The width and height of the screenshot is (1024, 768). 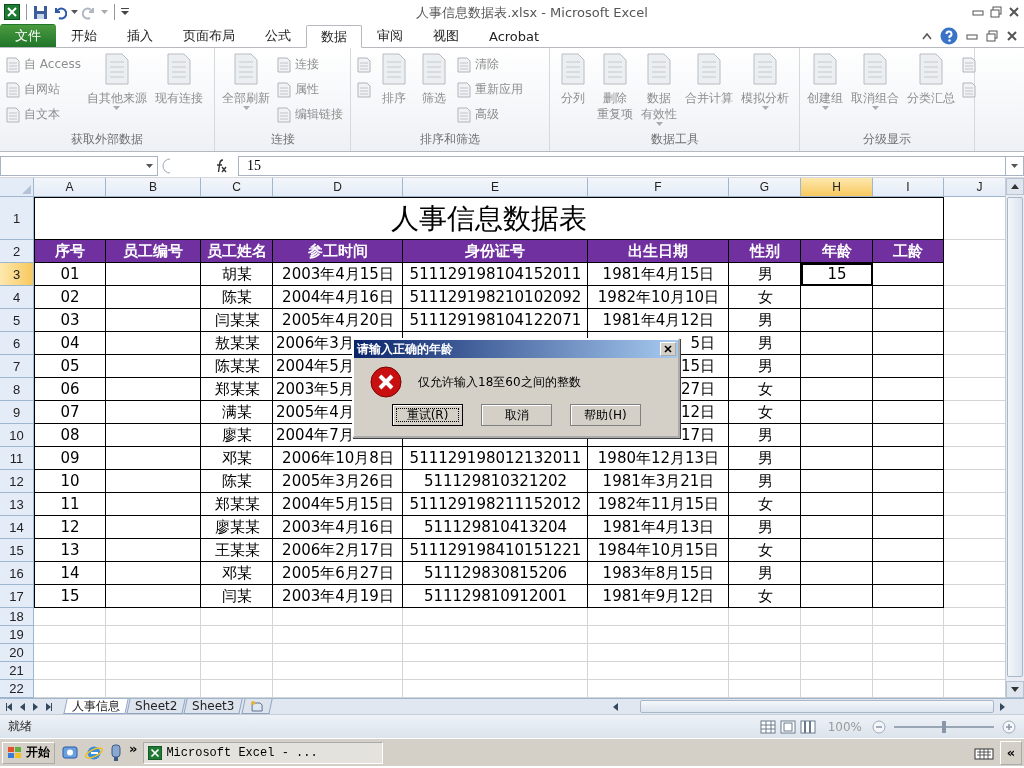 What do you see at coordinates (125, 12) in the screenshot?
I see `customize-icon` at bounding box center [125, 12].